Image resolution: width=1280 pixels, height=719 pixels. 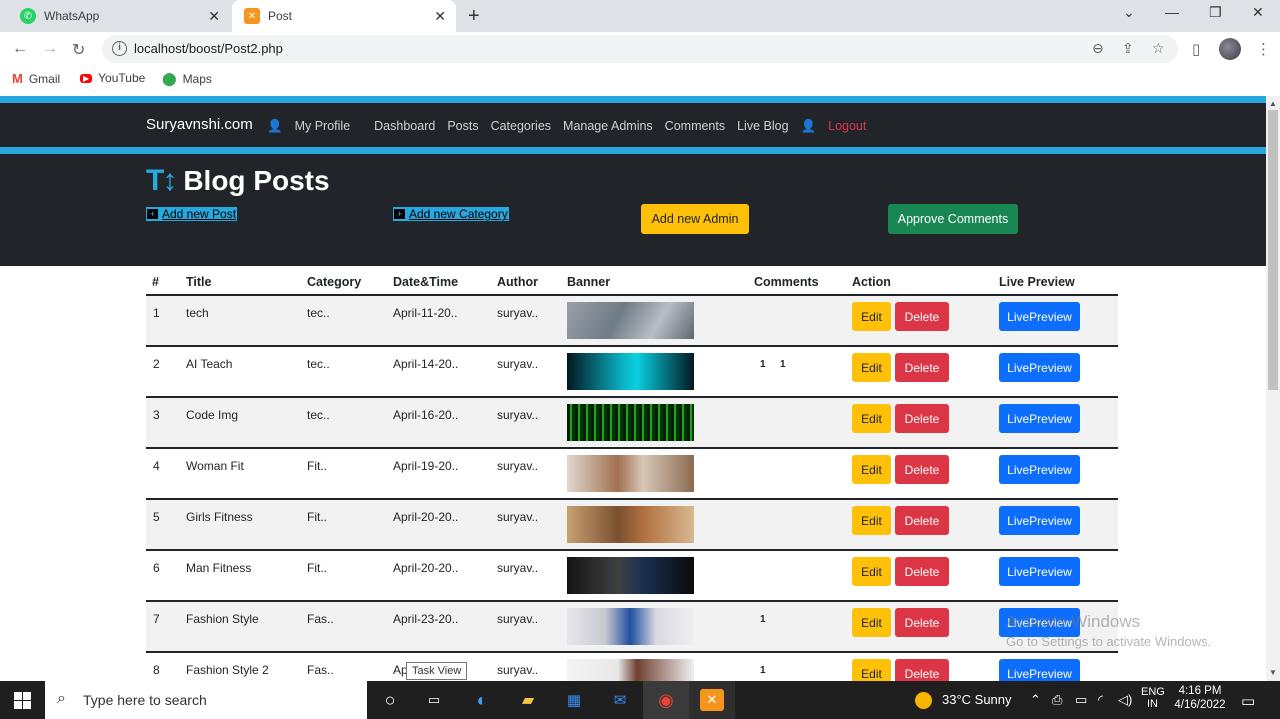 What do you see at coordinates (1152, 704) in the screenshot?
I see `lang-region: IN` at bounding box center [1152, 704].